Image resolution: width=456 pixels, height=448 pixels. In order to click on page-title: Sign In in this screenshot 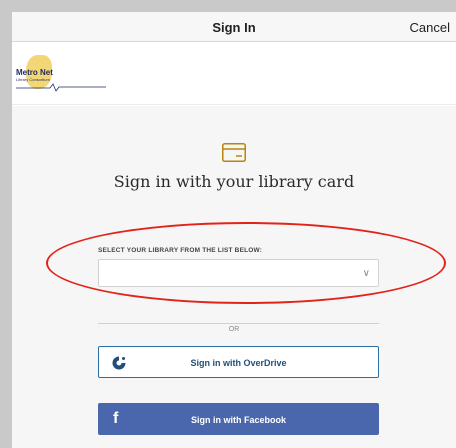, I will do `click(234, 27)`.